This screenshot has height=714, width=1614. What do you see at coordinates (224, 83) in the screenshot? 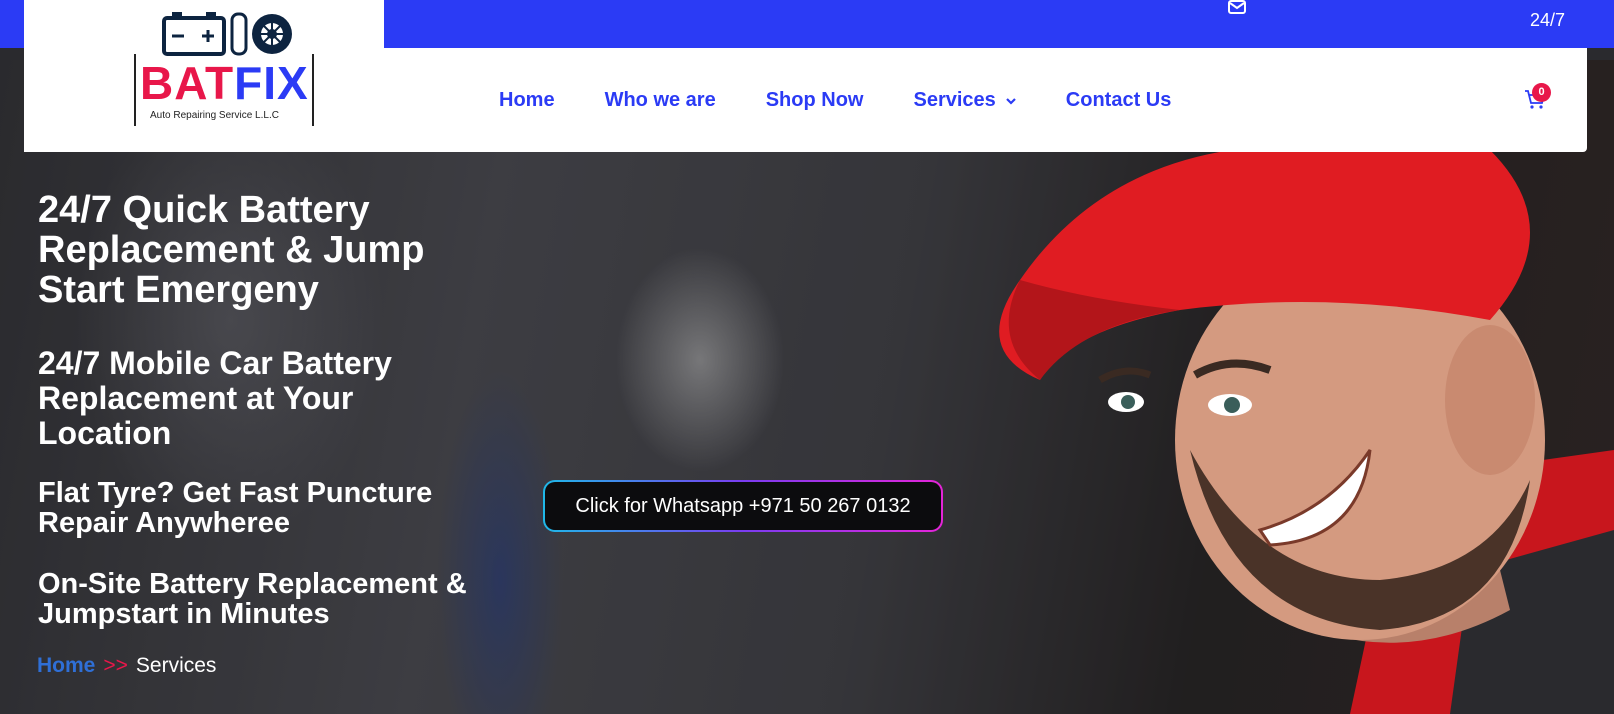
I see `logo-wordmark: BATFIX` at bounding box center [224, 83].